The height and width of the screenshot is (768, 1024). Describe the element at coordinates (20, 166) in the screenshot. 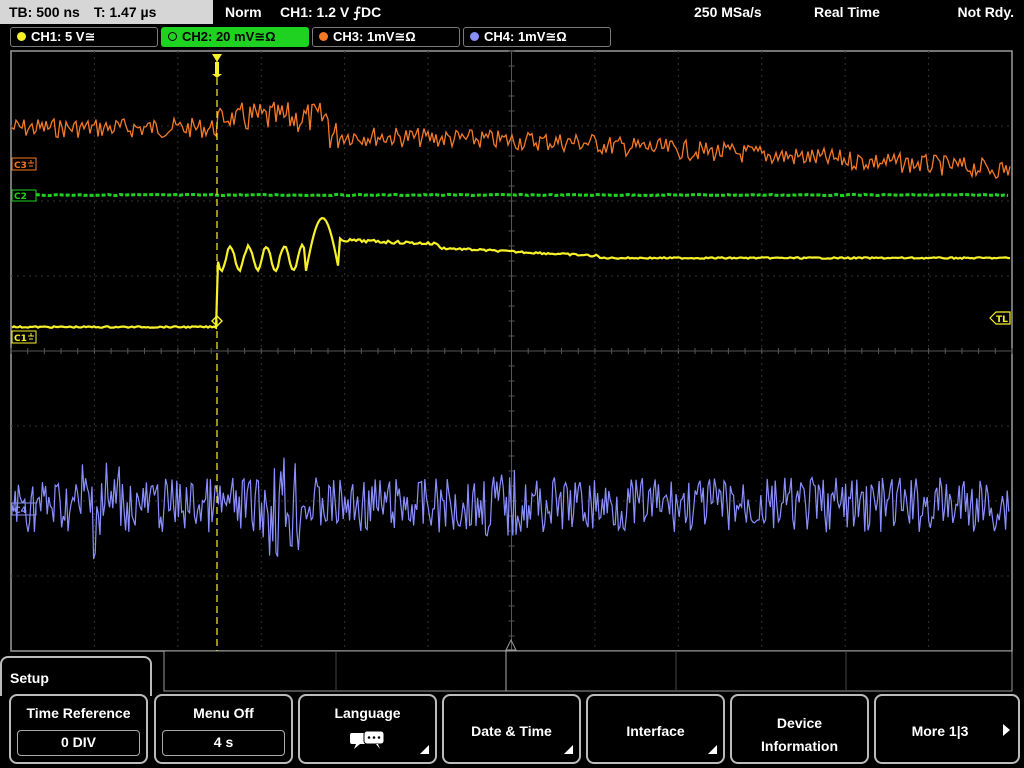

I see `svg-text: C3` at that location.